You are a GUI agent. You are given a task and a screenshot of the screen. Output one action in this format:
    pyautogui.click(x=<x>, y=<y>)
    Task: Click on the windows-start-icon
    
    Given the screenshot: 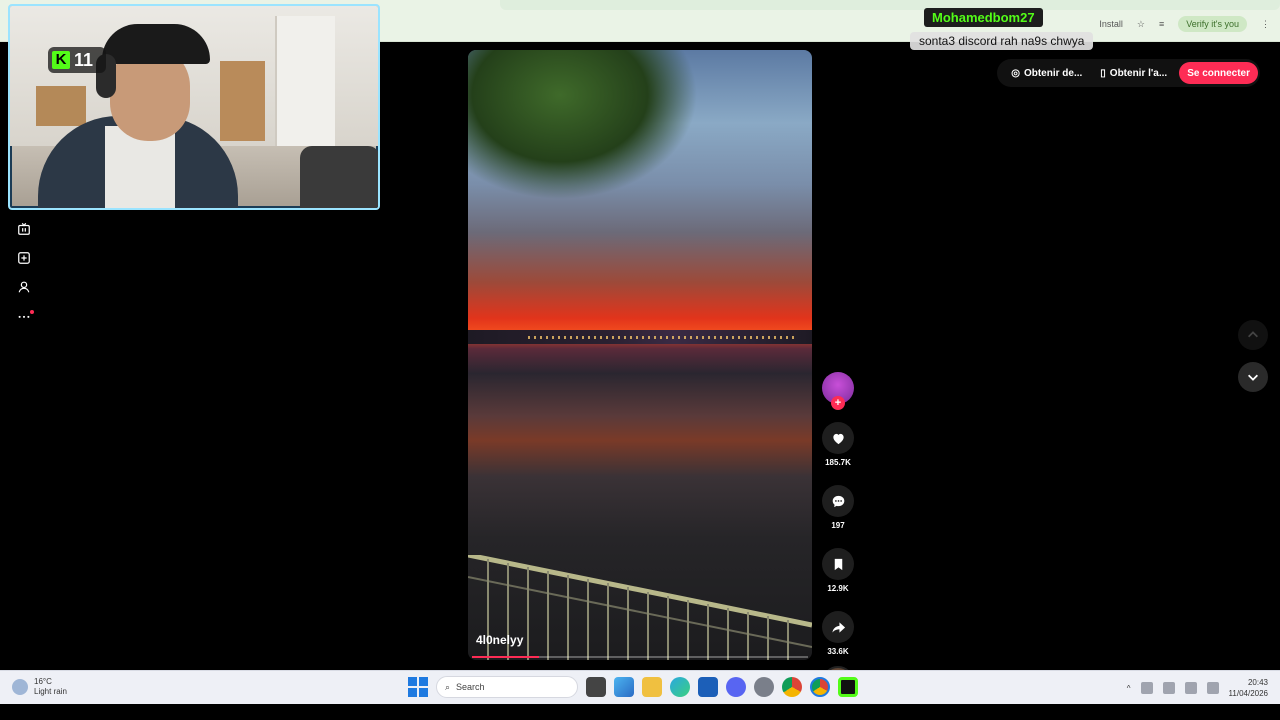 What is the action you would take?
    pyautogui.click(x=418, y=687)
    